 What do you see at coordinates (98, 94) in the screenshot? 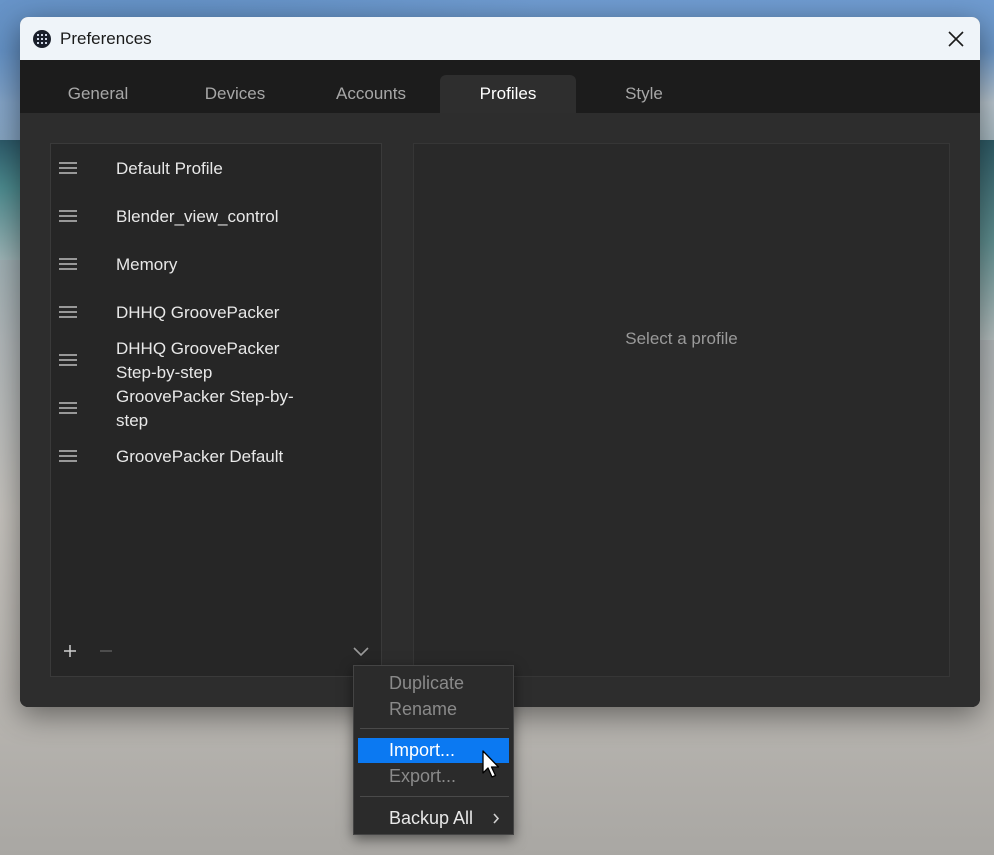
I see `tab-general: General` at bounding box center [98, 94].